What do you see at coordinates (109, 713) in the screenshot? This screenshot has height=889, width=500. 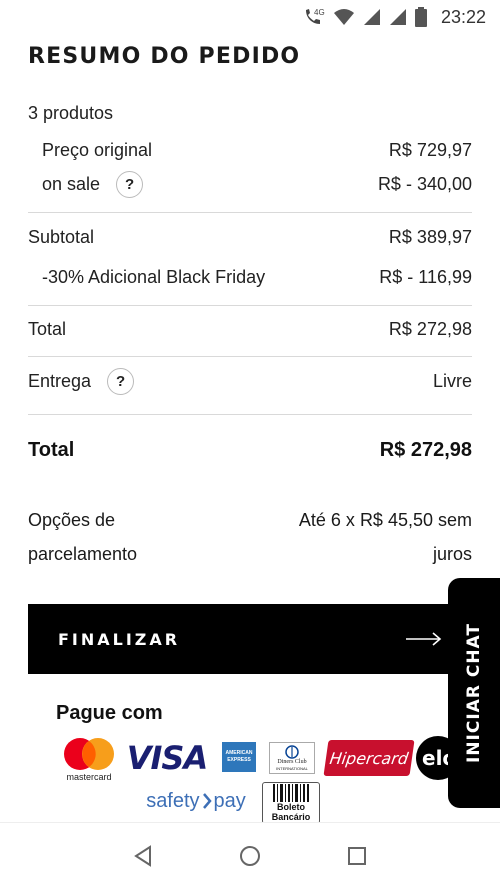 I see `payment-title: Pague com` at bounding box center [109, 713].